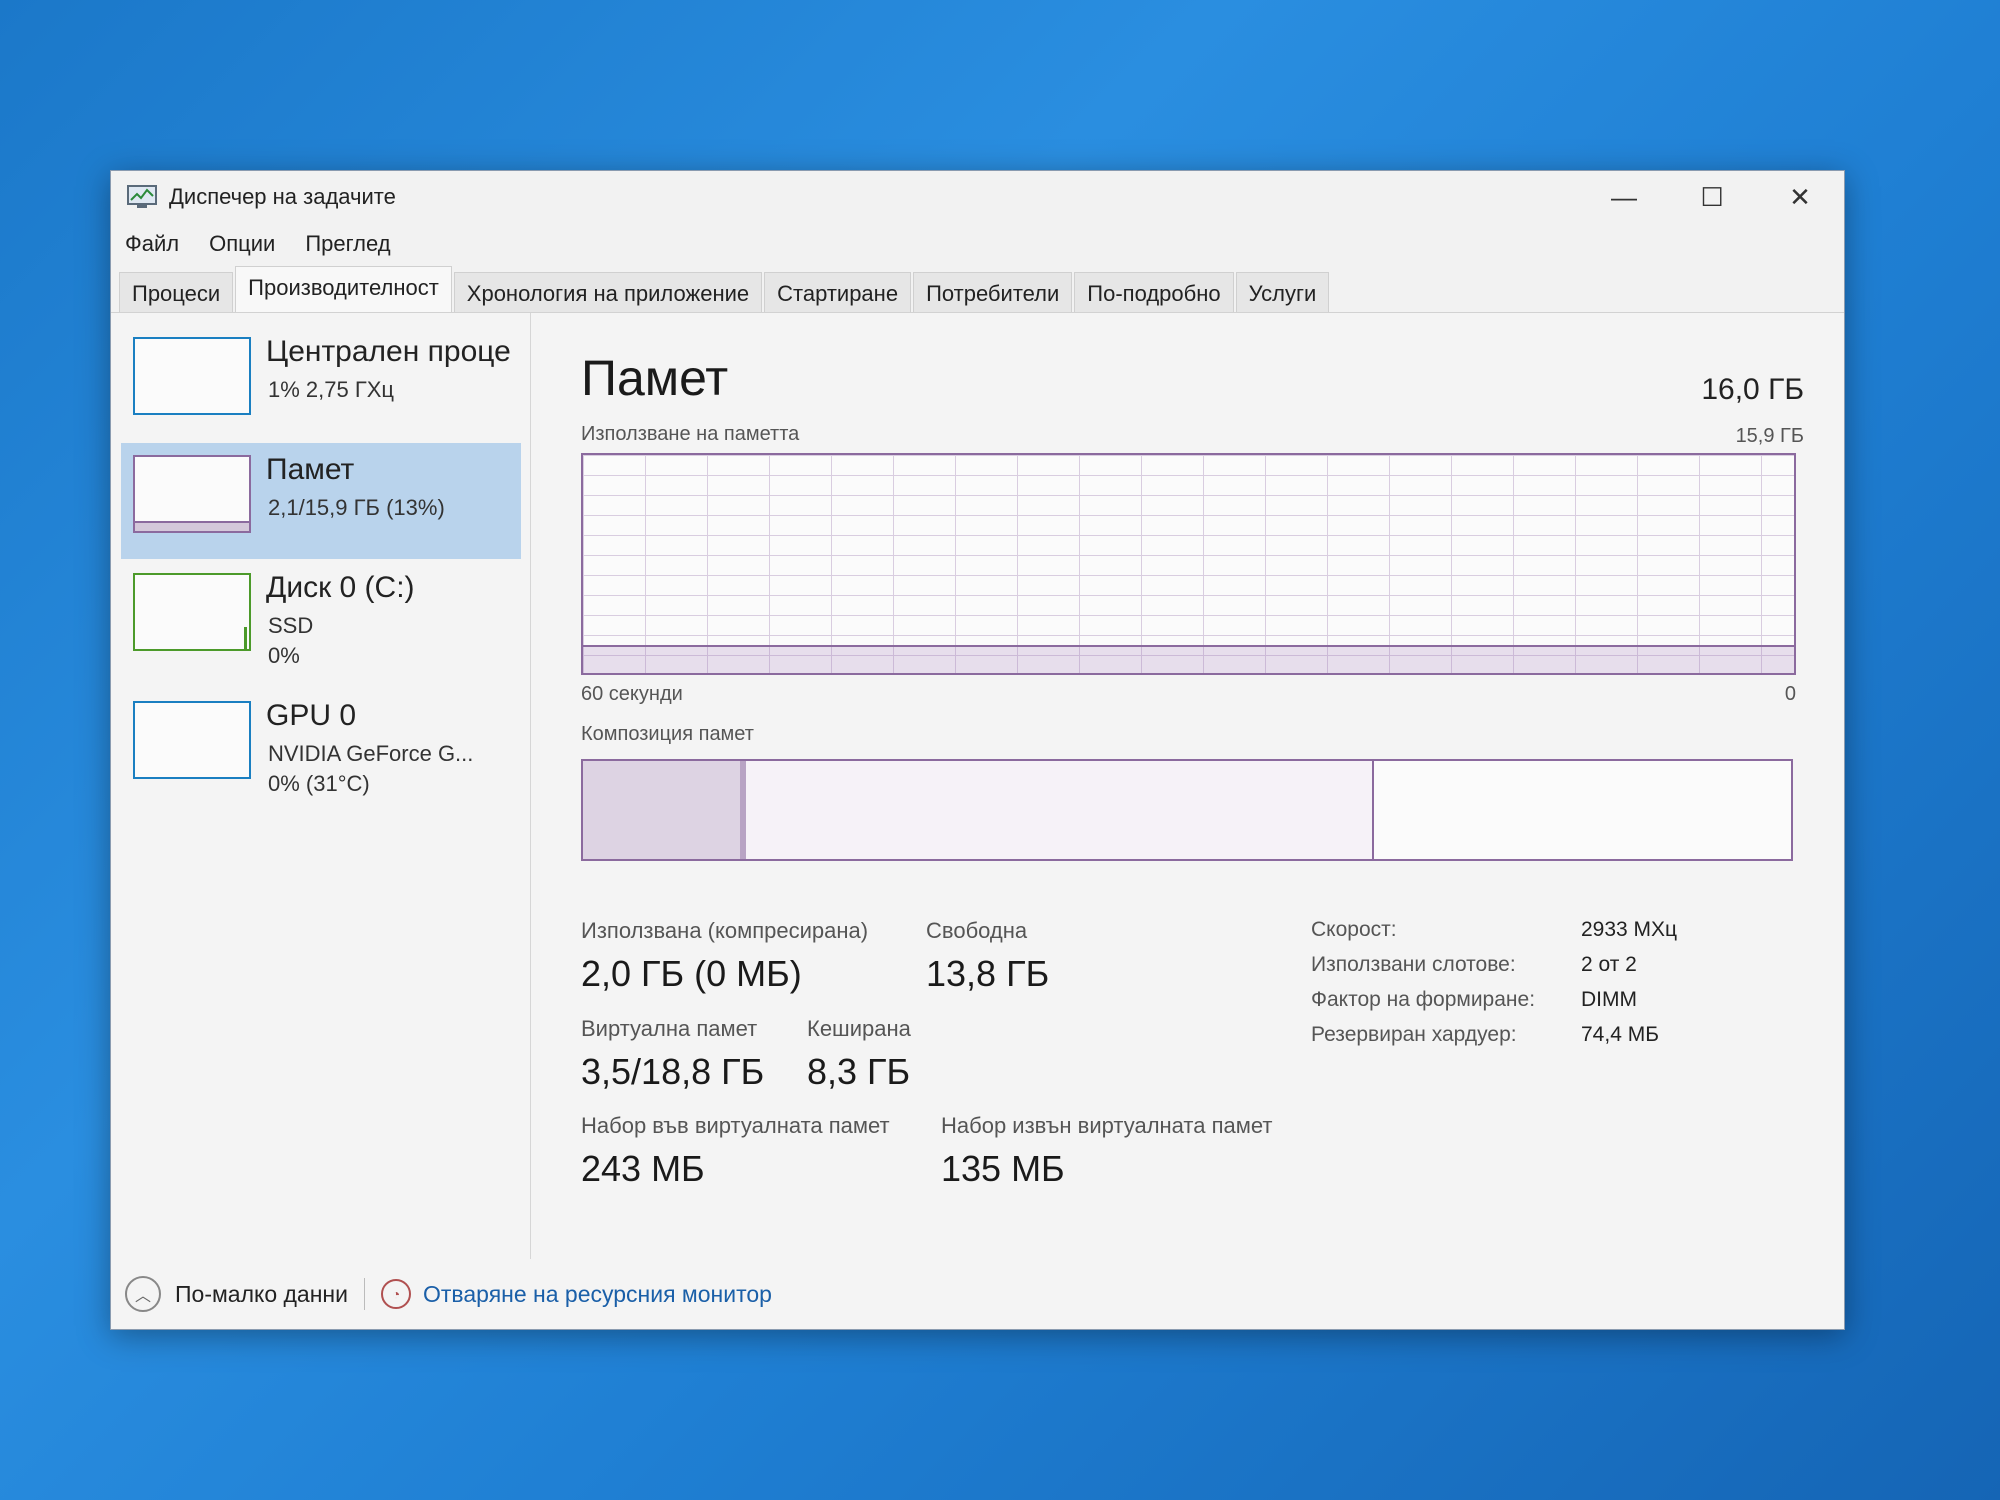  What do you see at coordinates (1769, 436) in the screenshot?
I see `usage-graph-max: 15,9 ГБ` at bounding box center [1769, 436].